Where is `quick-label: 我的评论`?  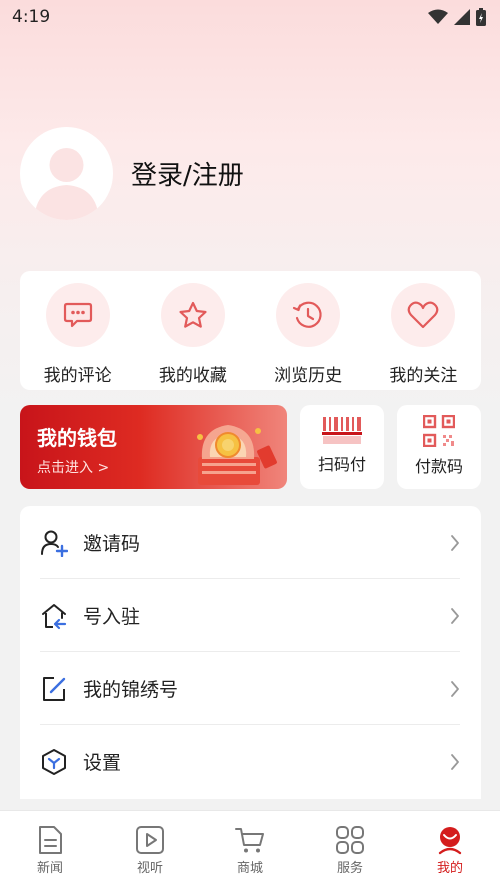 quick-label: 我的评论 is located at coordinates (77, 376).